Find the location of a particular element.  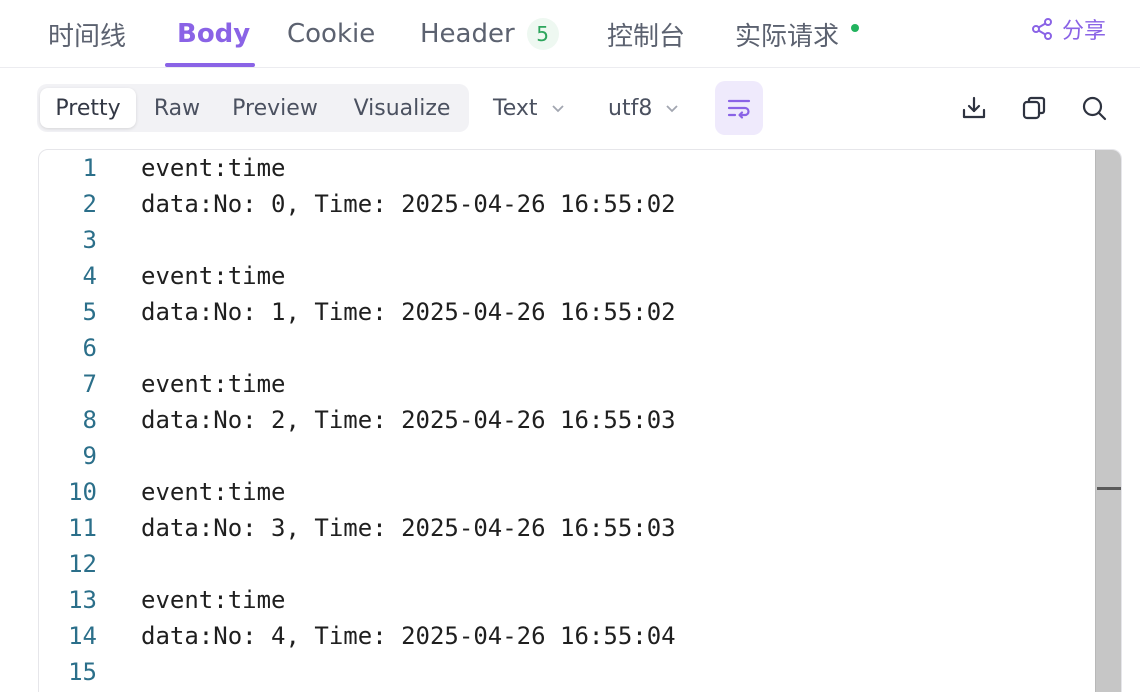

tab-body-label: Body is located at coordinates (214, 34).